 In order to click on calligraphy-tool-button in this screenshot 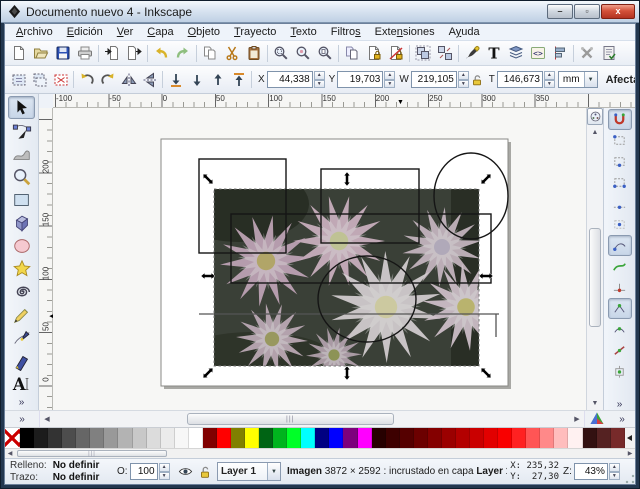, I will do `click(21, 360)`.